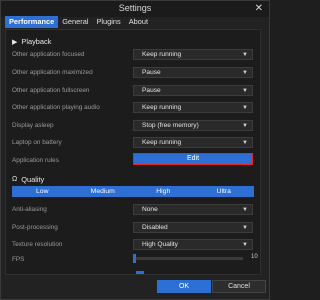  What do you see at coordinates (193, 54) in the screenshot?
I see `focused-select: Keep running ▼` at bounding box center [193, 54].